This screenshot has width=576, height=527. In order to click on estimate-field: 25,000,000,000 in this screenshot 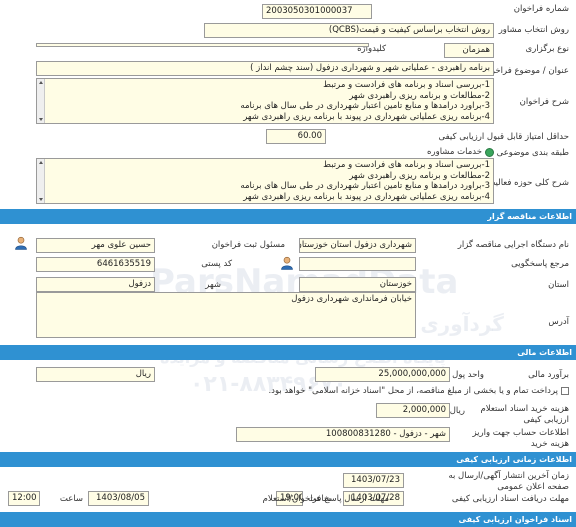, I will do `click(382, 374)`.